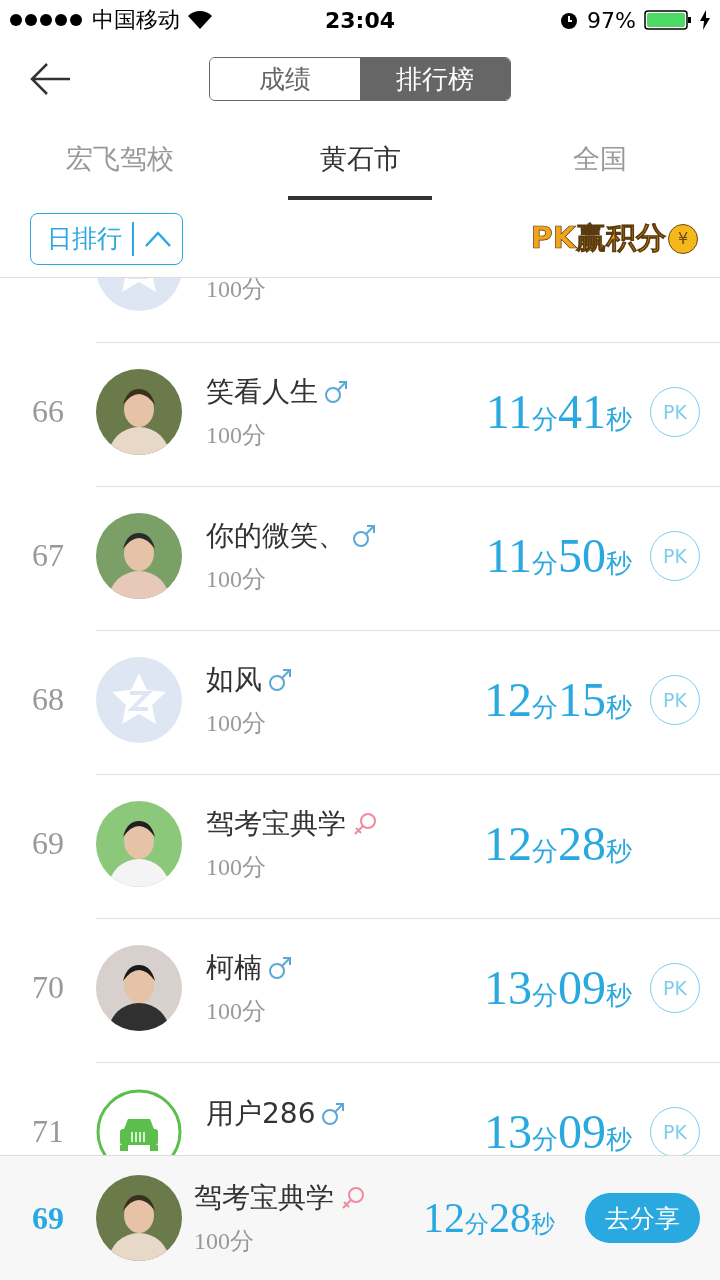 The image size is (720, 1280). I want to click on user-name: 用户286, so click(261, 1113).